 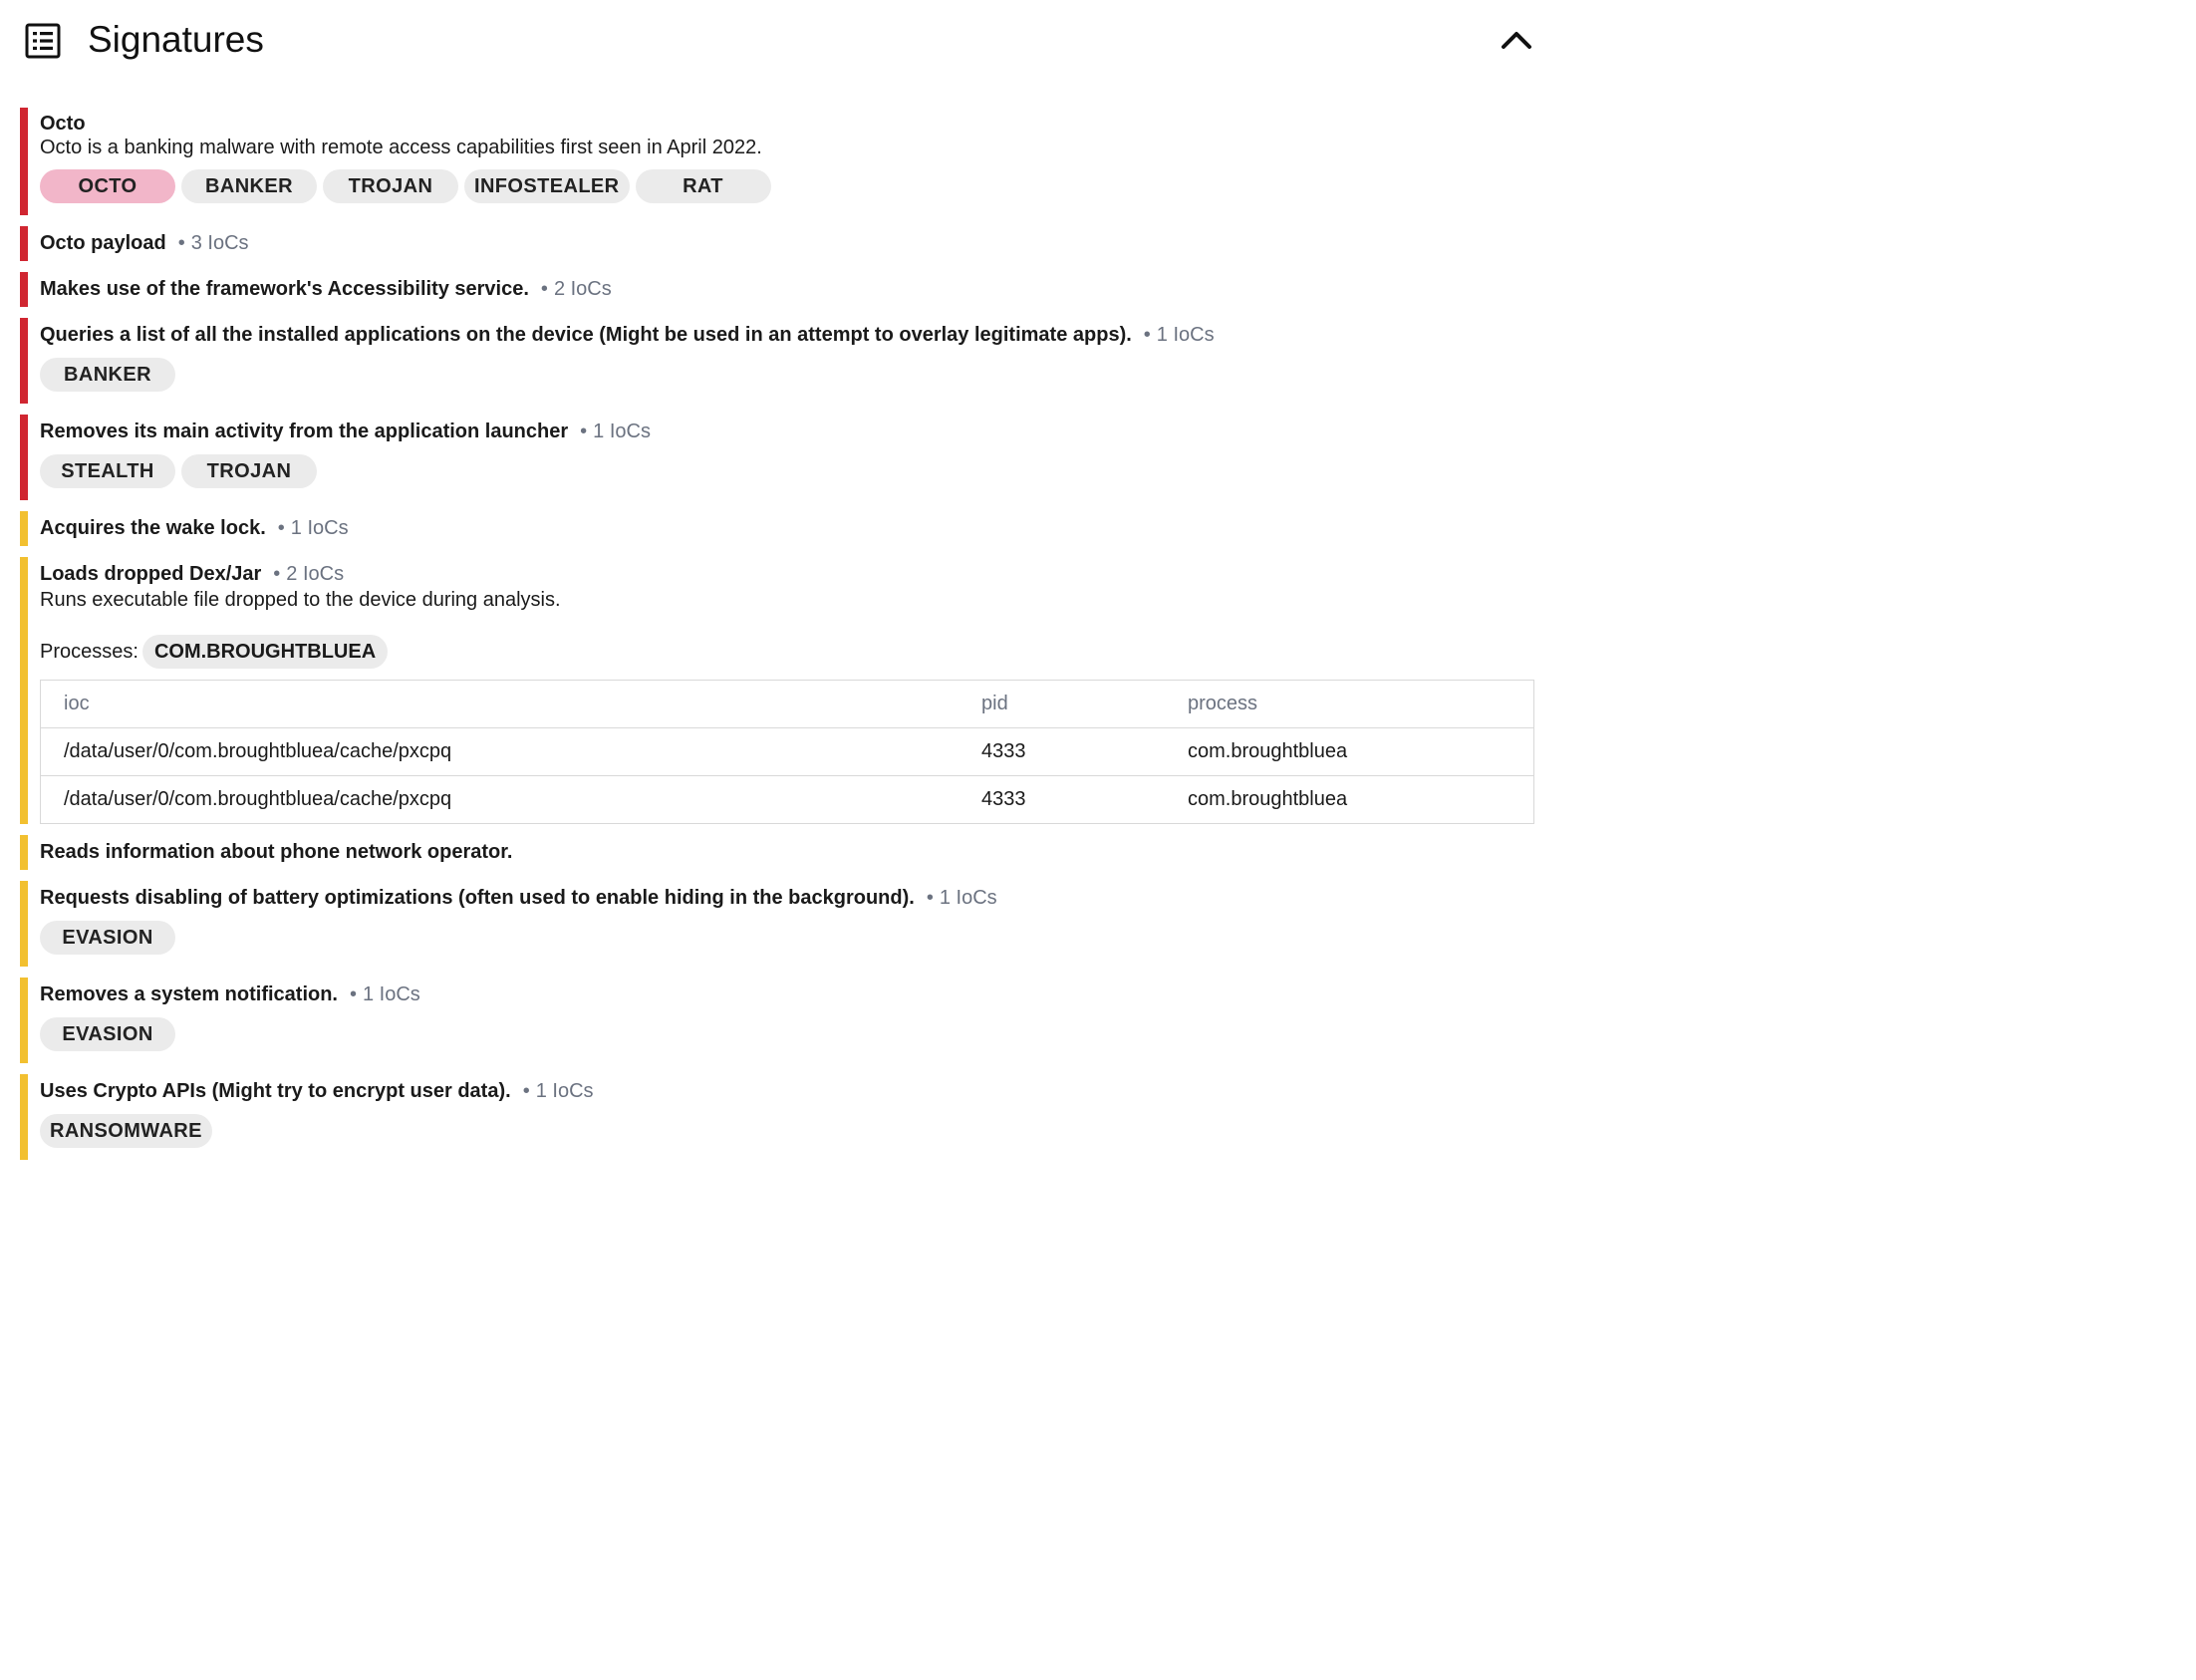 What do you see at coordinates (89, 651) in the screenshot?
I see `processes-label: Processes:` at bounding box center [89, 651].